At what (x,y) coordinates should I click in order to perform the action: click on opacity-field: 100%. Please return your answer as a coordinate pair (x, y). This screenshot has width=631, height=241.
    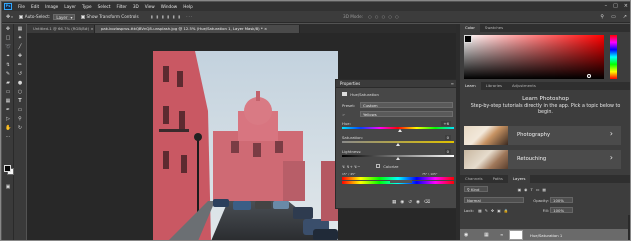
    Looking at the image, I should click on (561, 200).